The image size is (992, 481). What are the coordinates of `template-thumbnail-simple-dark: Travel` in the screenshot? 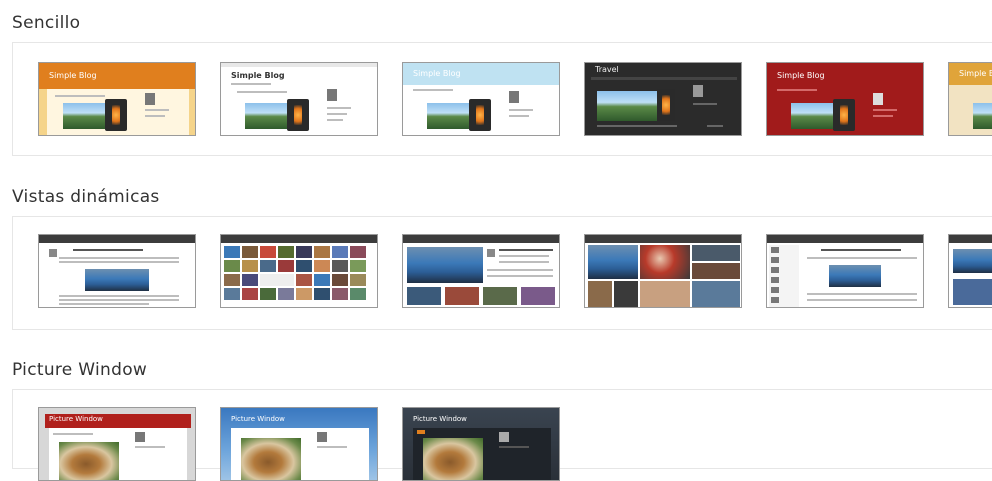 It's located at (663, 99).